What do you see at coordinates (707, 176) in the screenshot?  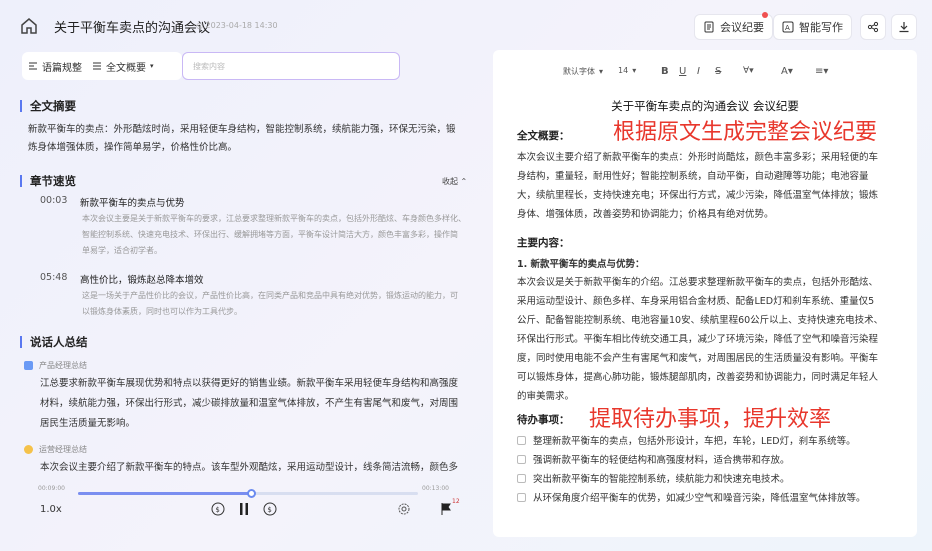 I see `summary-line: 身结构，重量轻，耐用性好；智能控制系统，自动平衡，自动避障等功能；电池容量` at bounding box center [707, 176].